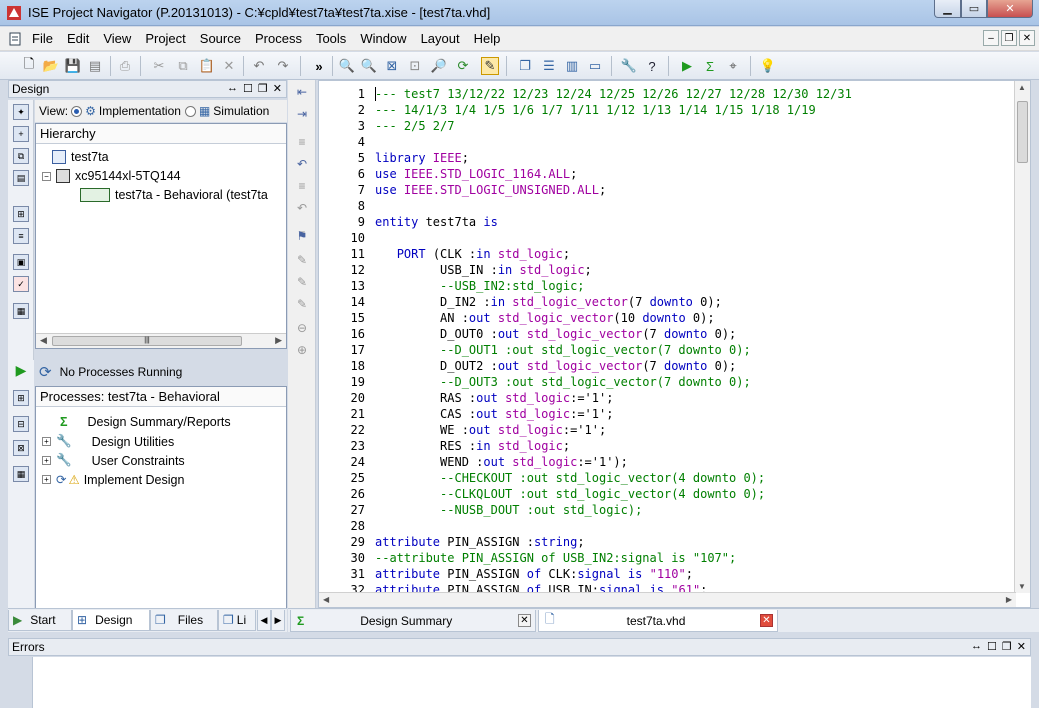  What do you see at coordinates (165, 38) in the screenshot?
I see `menu-item-project: Project` at bounding box center [165, 38].